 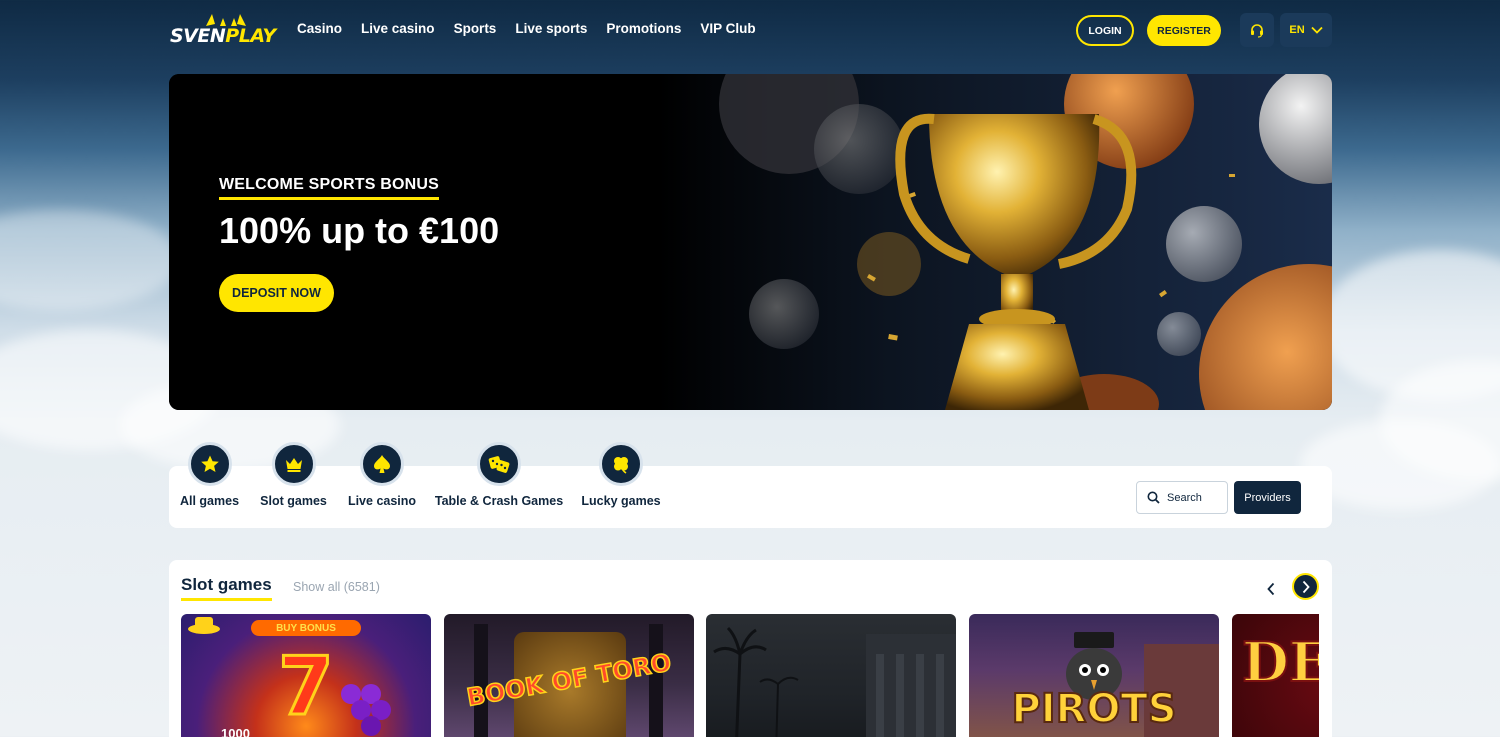 I want to click on spade-icon, so click(x=382, y=464).